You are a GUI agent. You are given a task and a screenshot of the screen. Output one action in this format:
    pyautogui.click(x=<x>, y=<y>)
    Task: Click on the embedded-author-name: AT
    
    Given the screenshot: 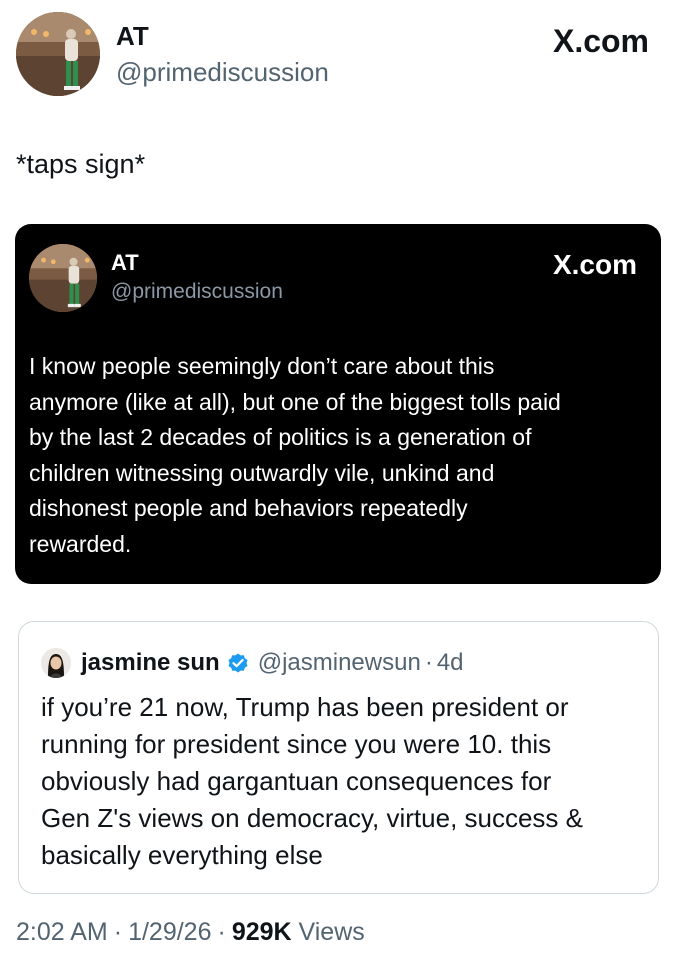 What is the action you would take?
    pyautogui.click(x=125, y=262)
    